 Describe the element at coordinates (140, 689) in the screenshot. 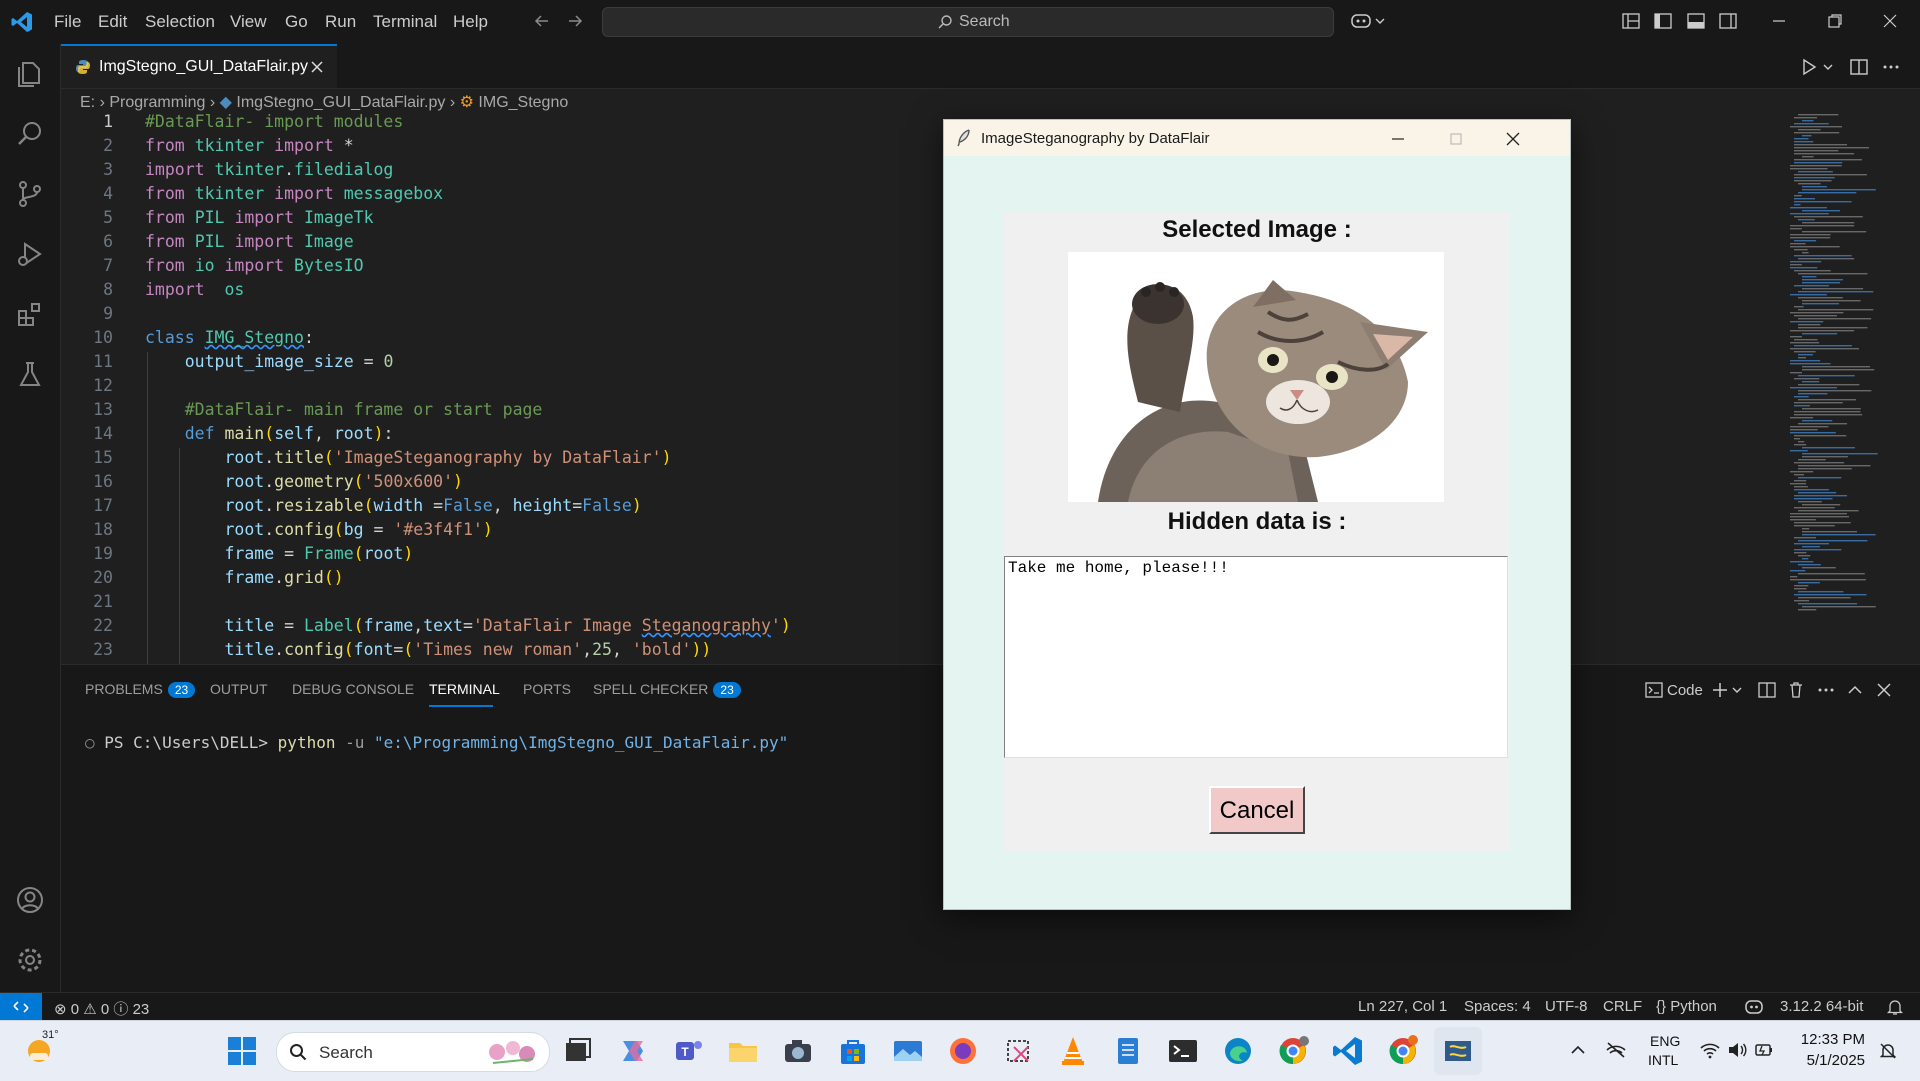

I see `panel-tab-problems: PROBLEMS 23` at that location.